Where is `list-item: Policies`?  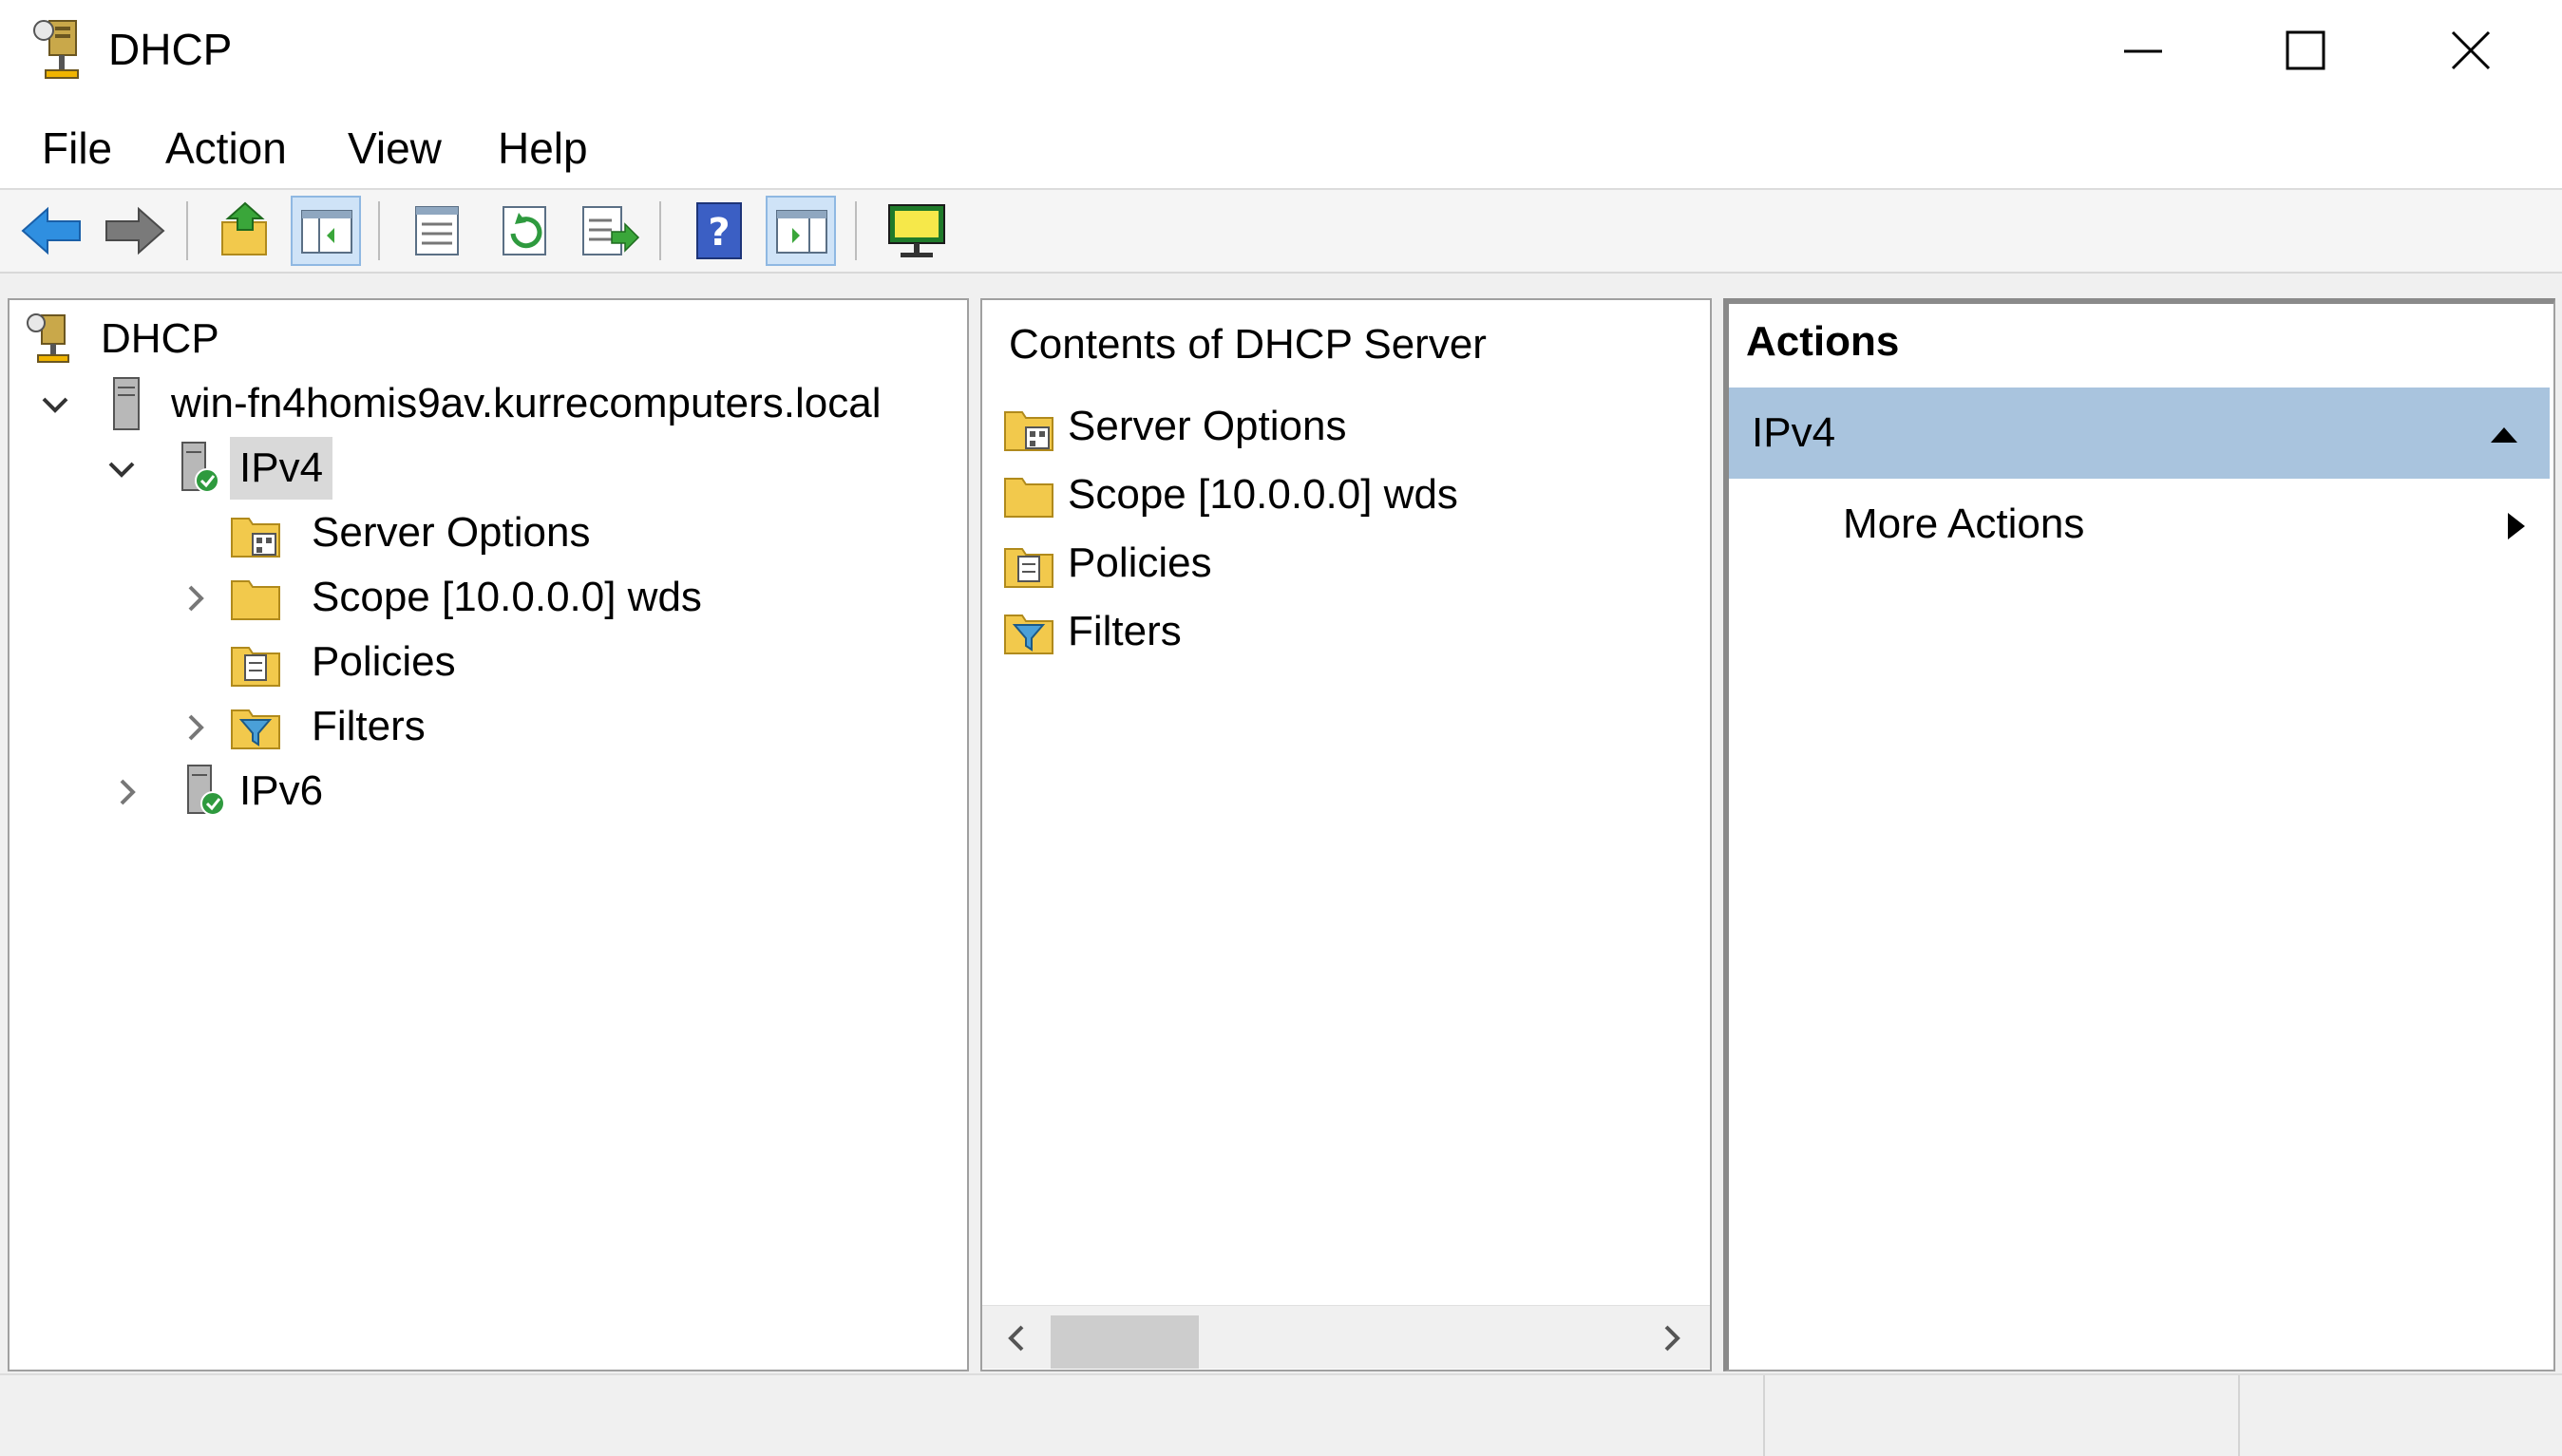 list-item: Policies is located at coordinates (1343, 563).